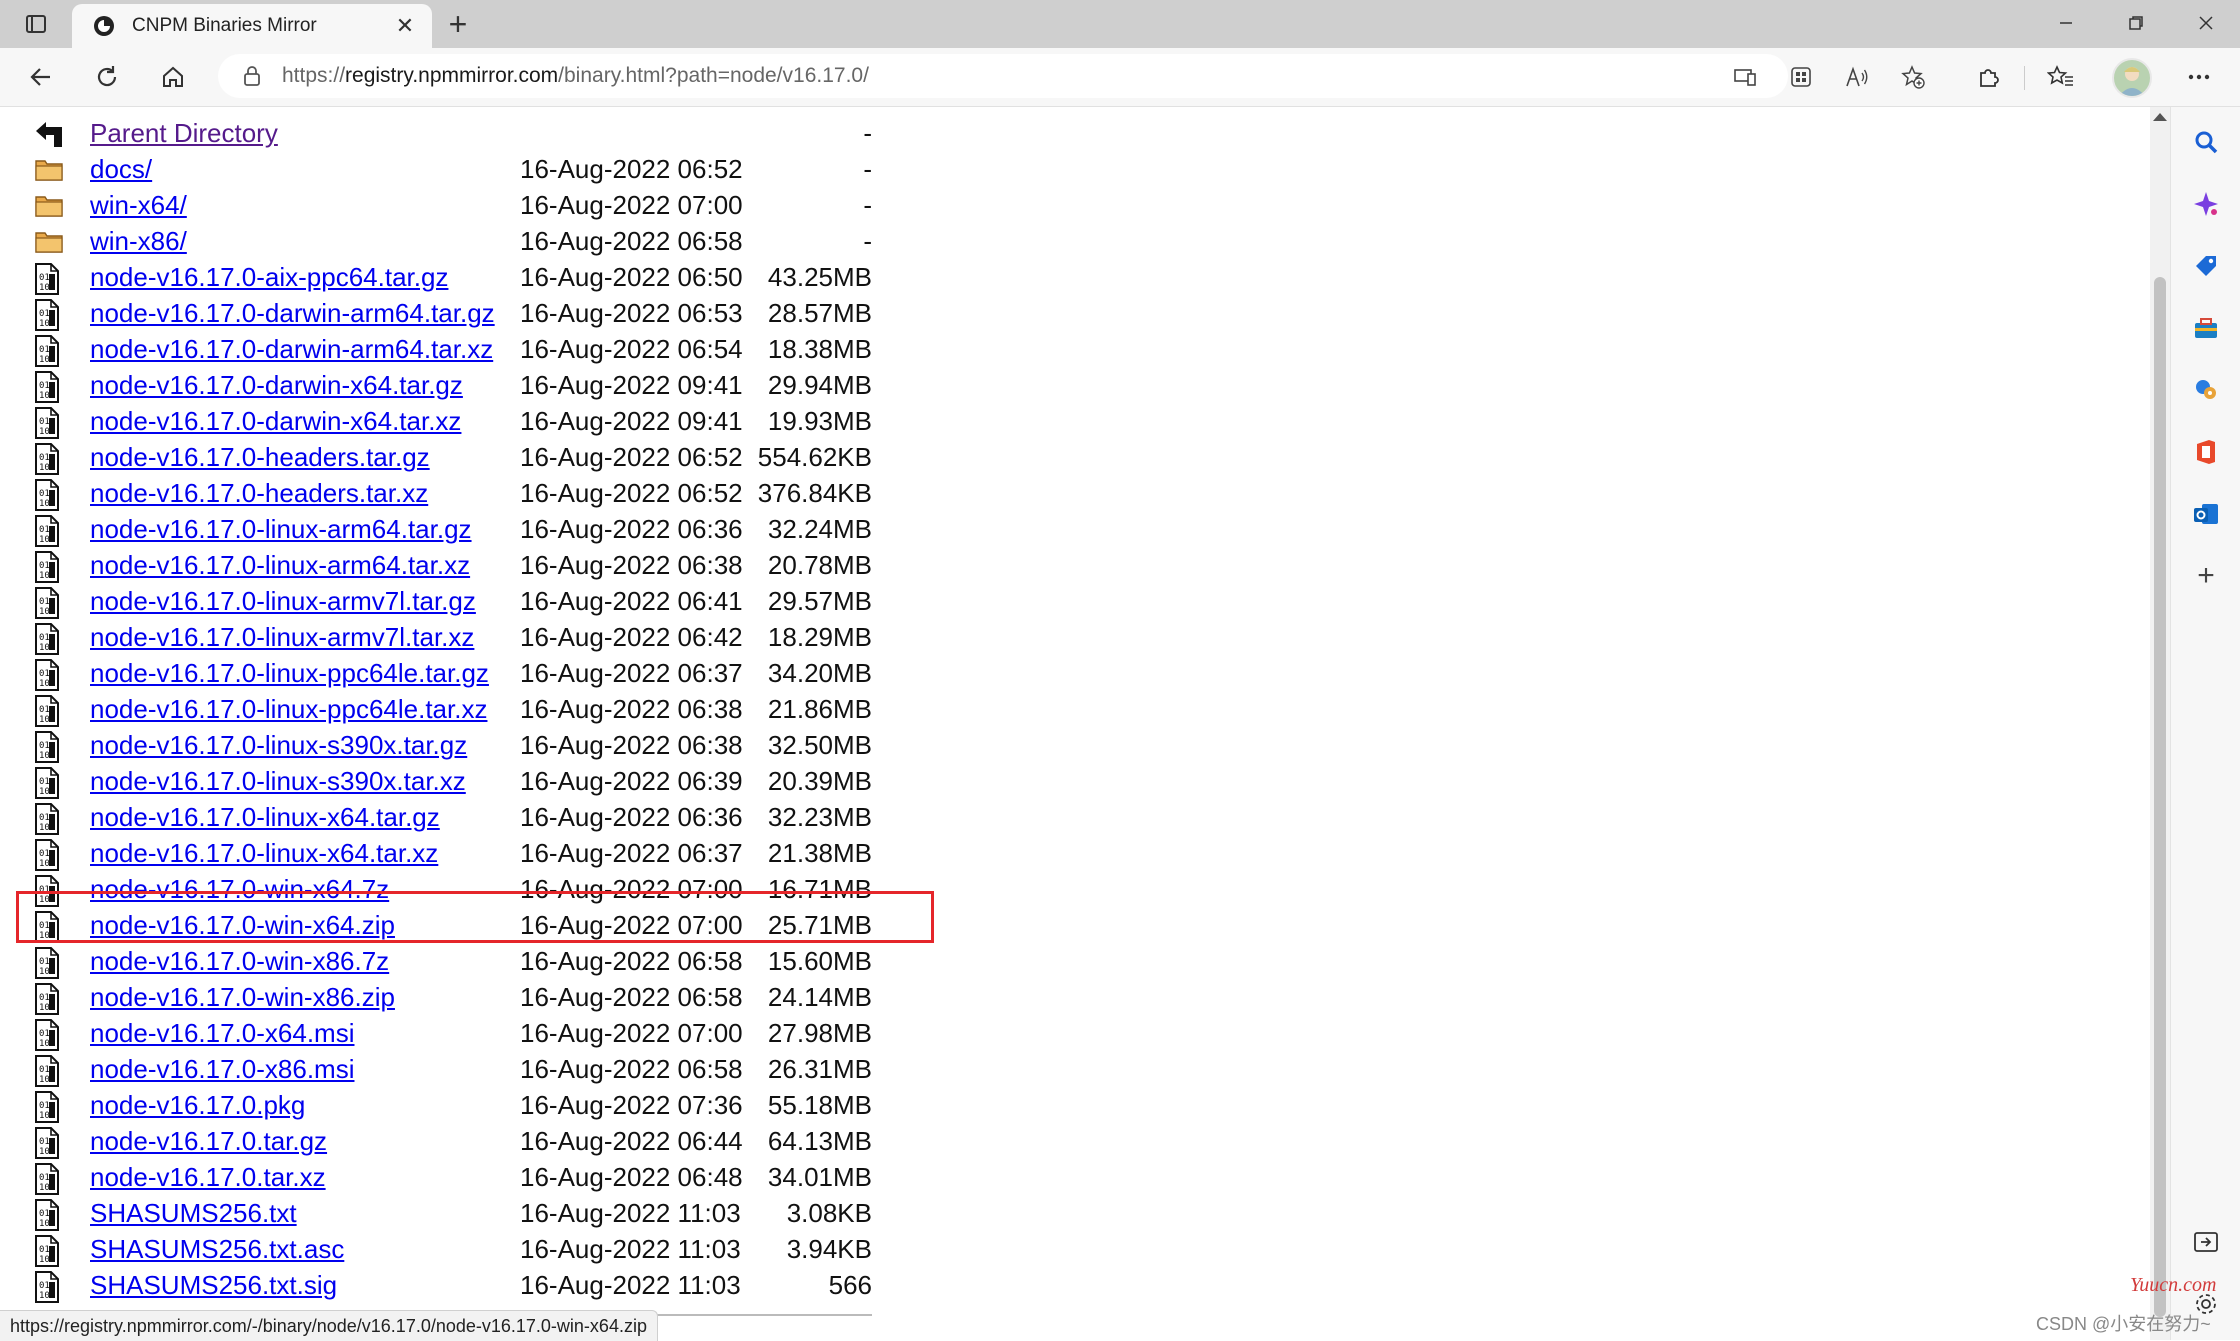  I want to click on add-favorite-icon, so click(1913, 77).